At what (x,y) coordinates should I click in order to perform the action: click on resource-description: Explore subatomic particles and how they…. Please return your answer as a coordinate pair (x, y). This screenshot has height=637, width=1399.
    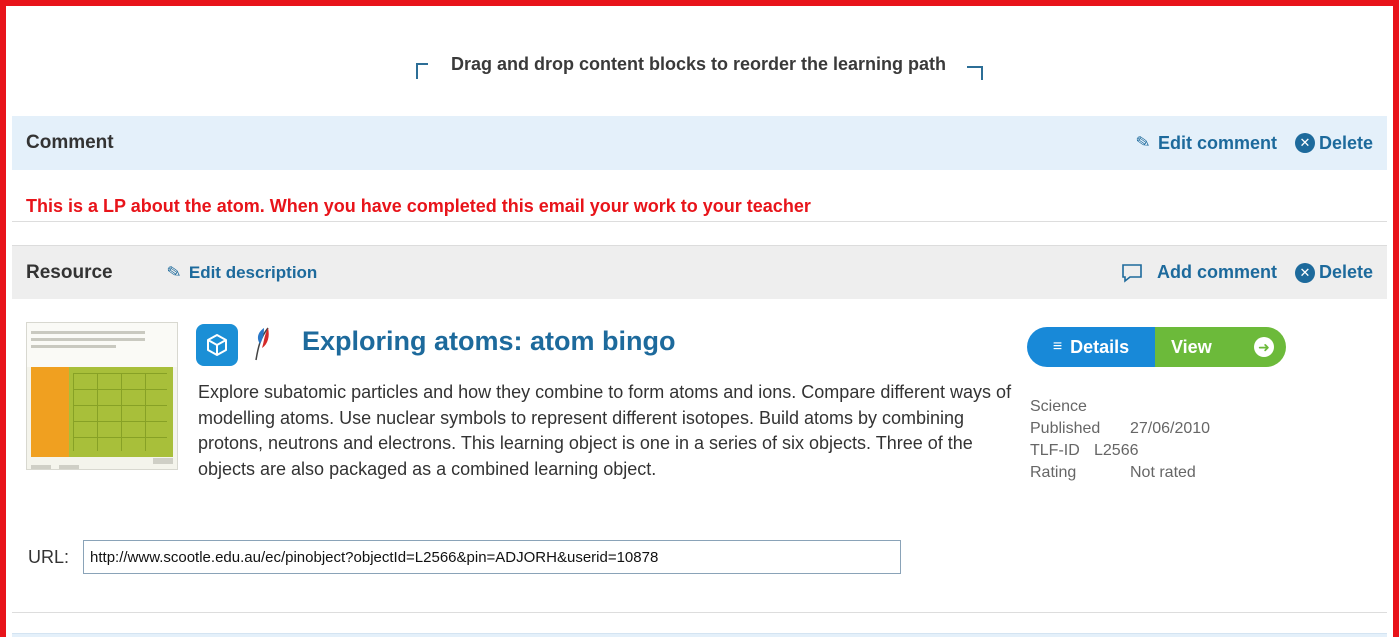
    Looking at the image, I should click on (605, 430).